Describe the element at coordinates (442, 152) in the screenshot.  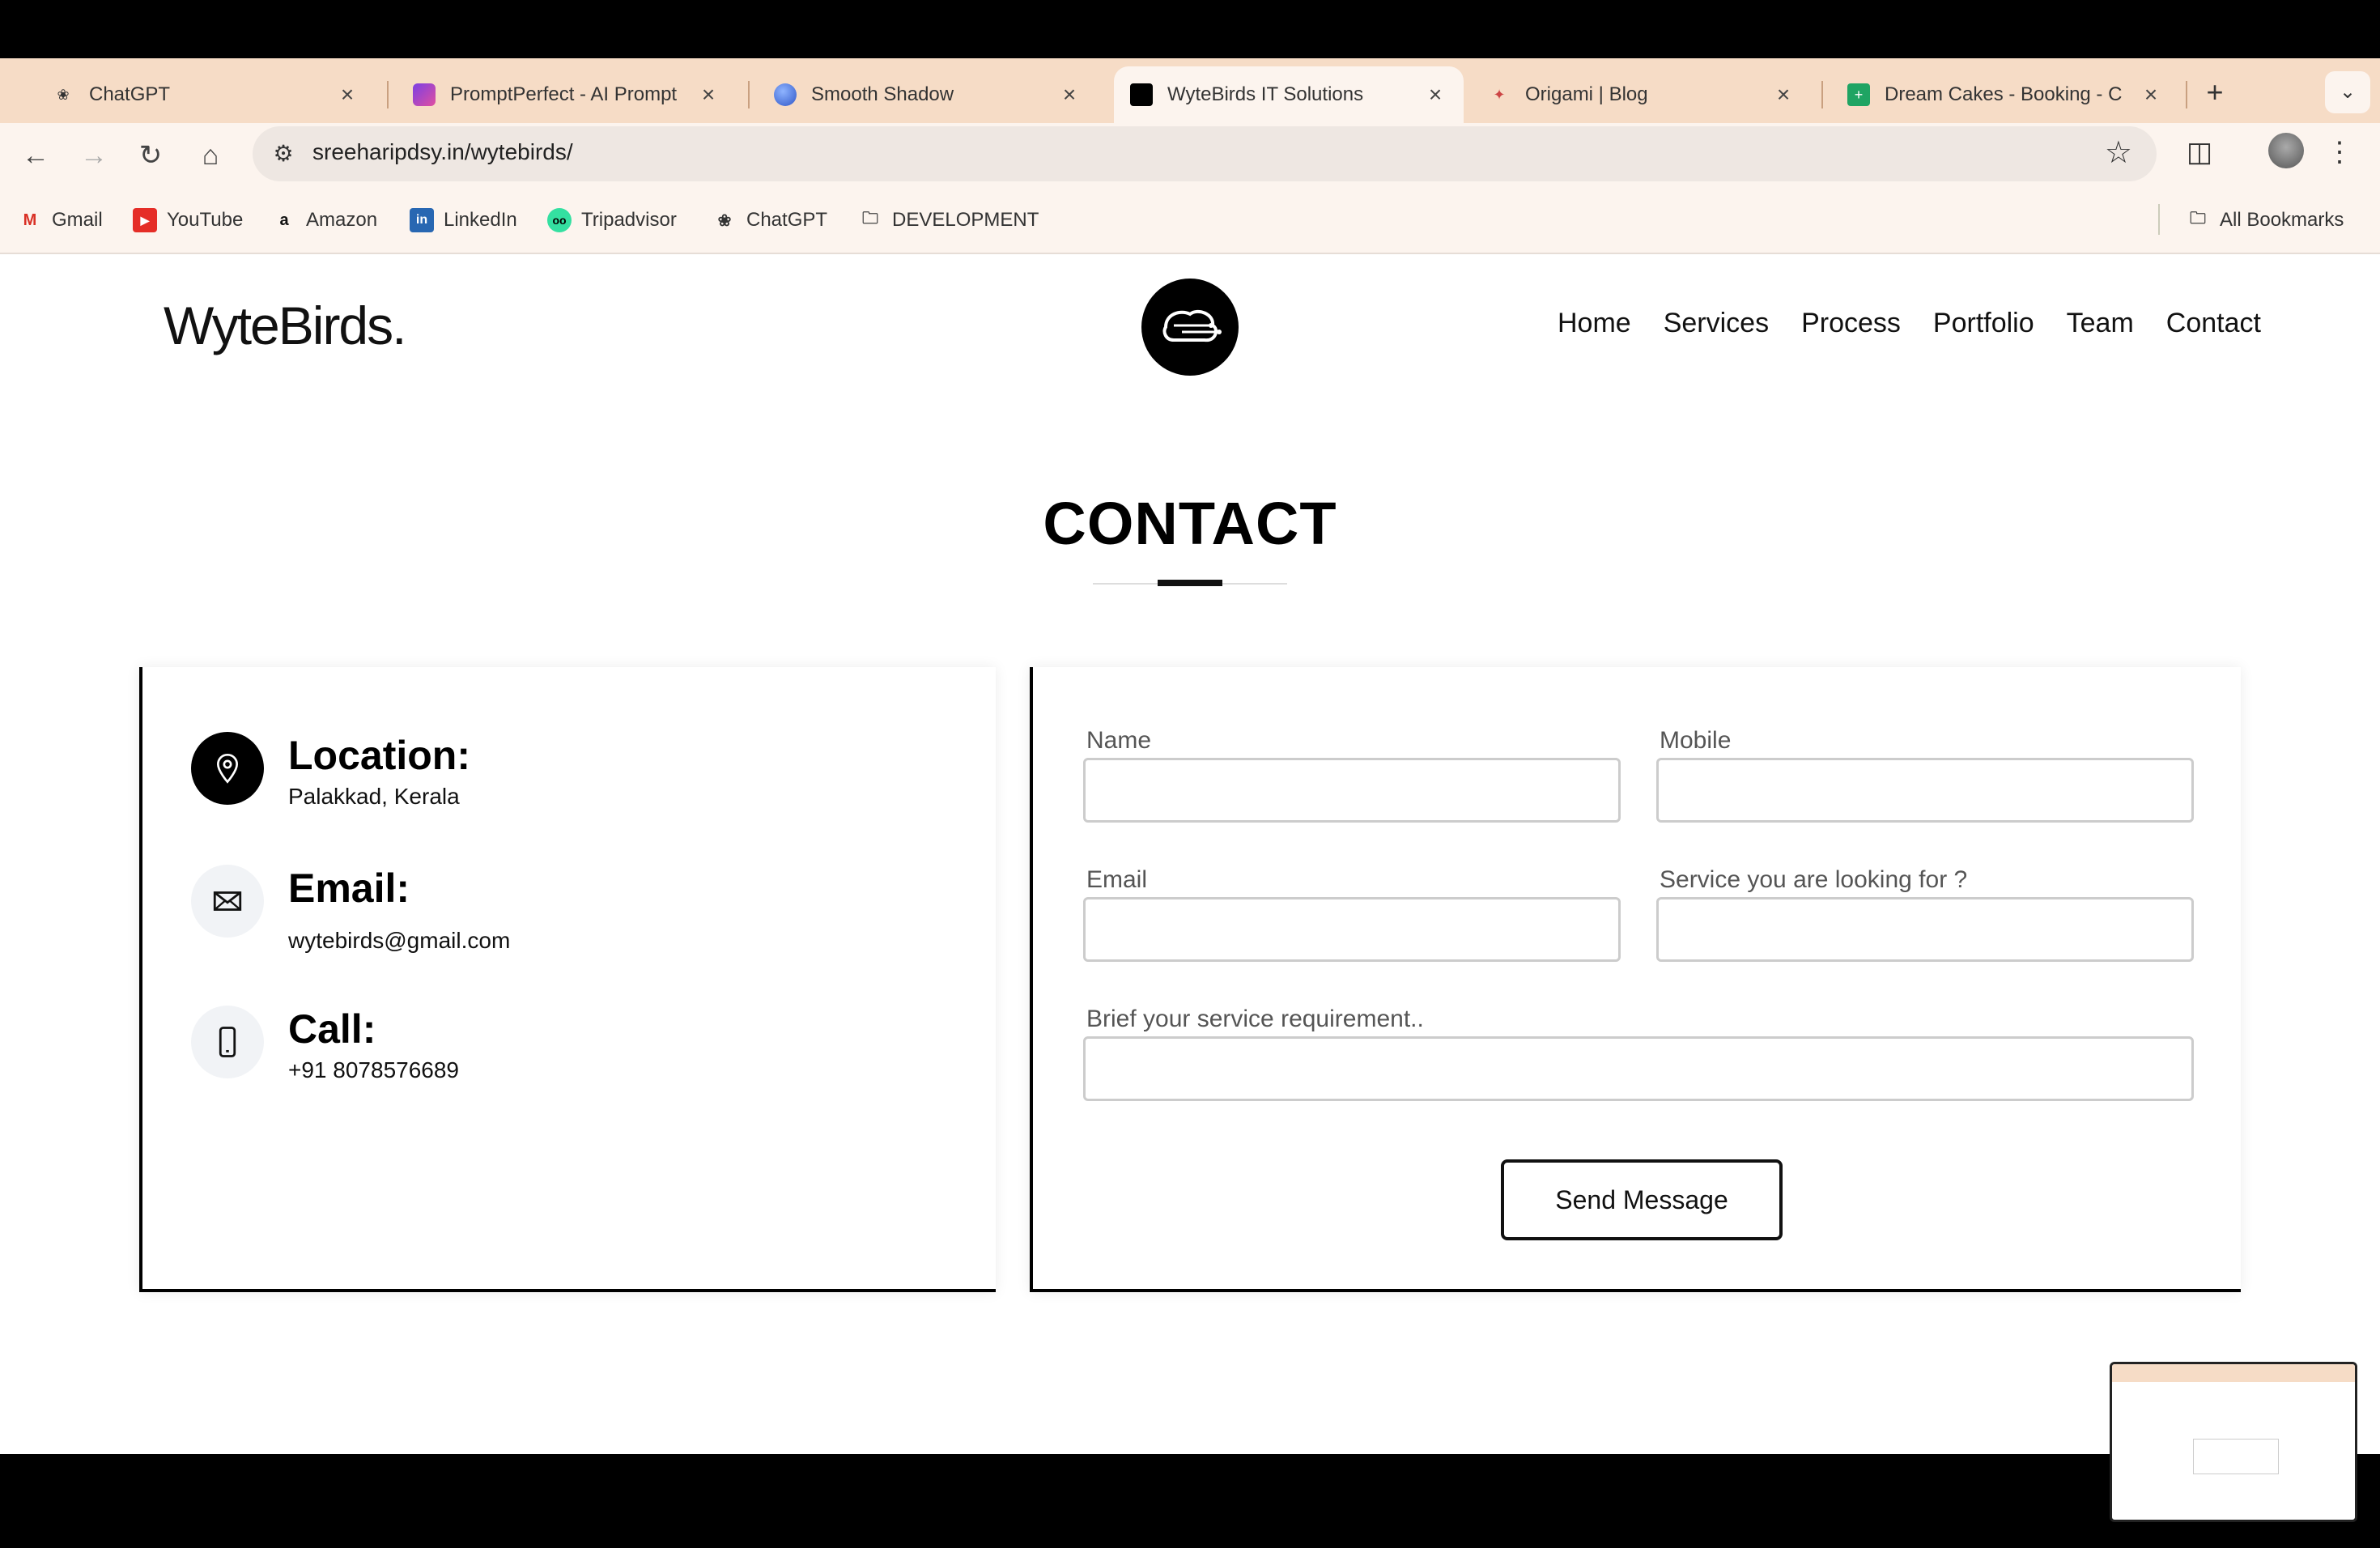
I see `url-text: sreeharipdsy.in/wytebirds/` at that location.